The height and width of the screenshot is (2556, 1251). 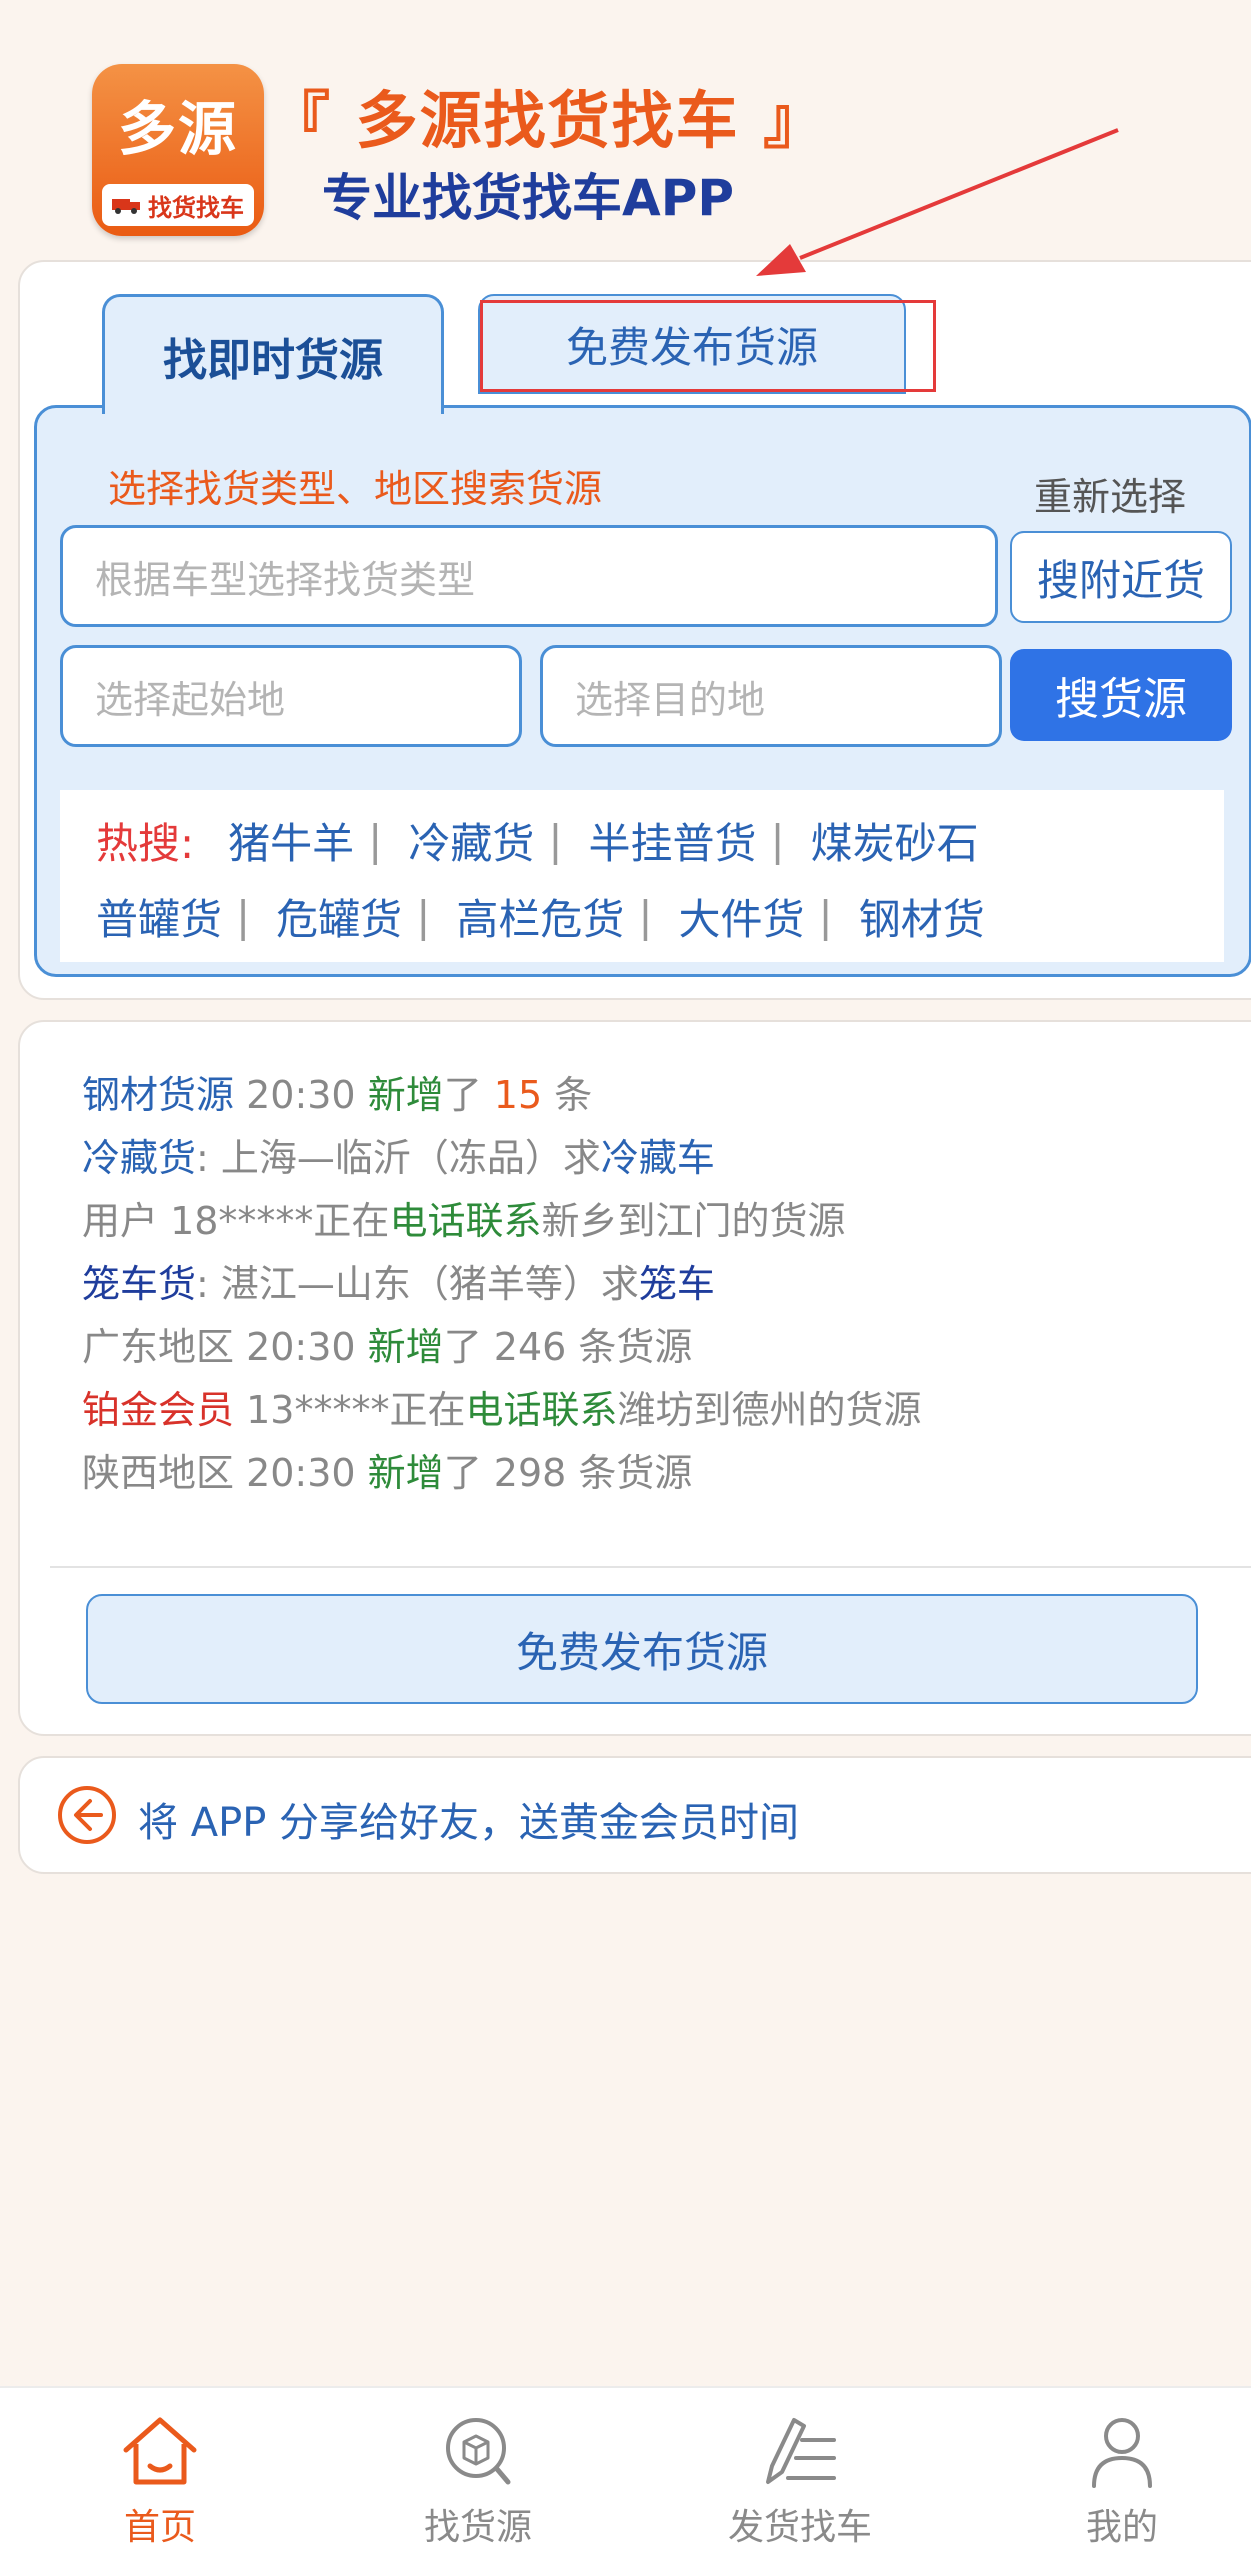 I want to click on logo-text: 多源, so click(x=177, y=129).